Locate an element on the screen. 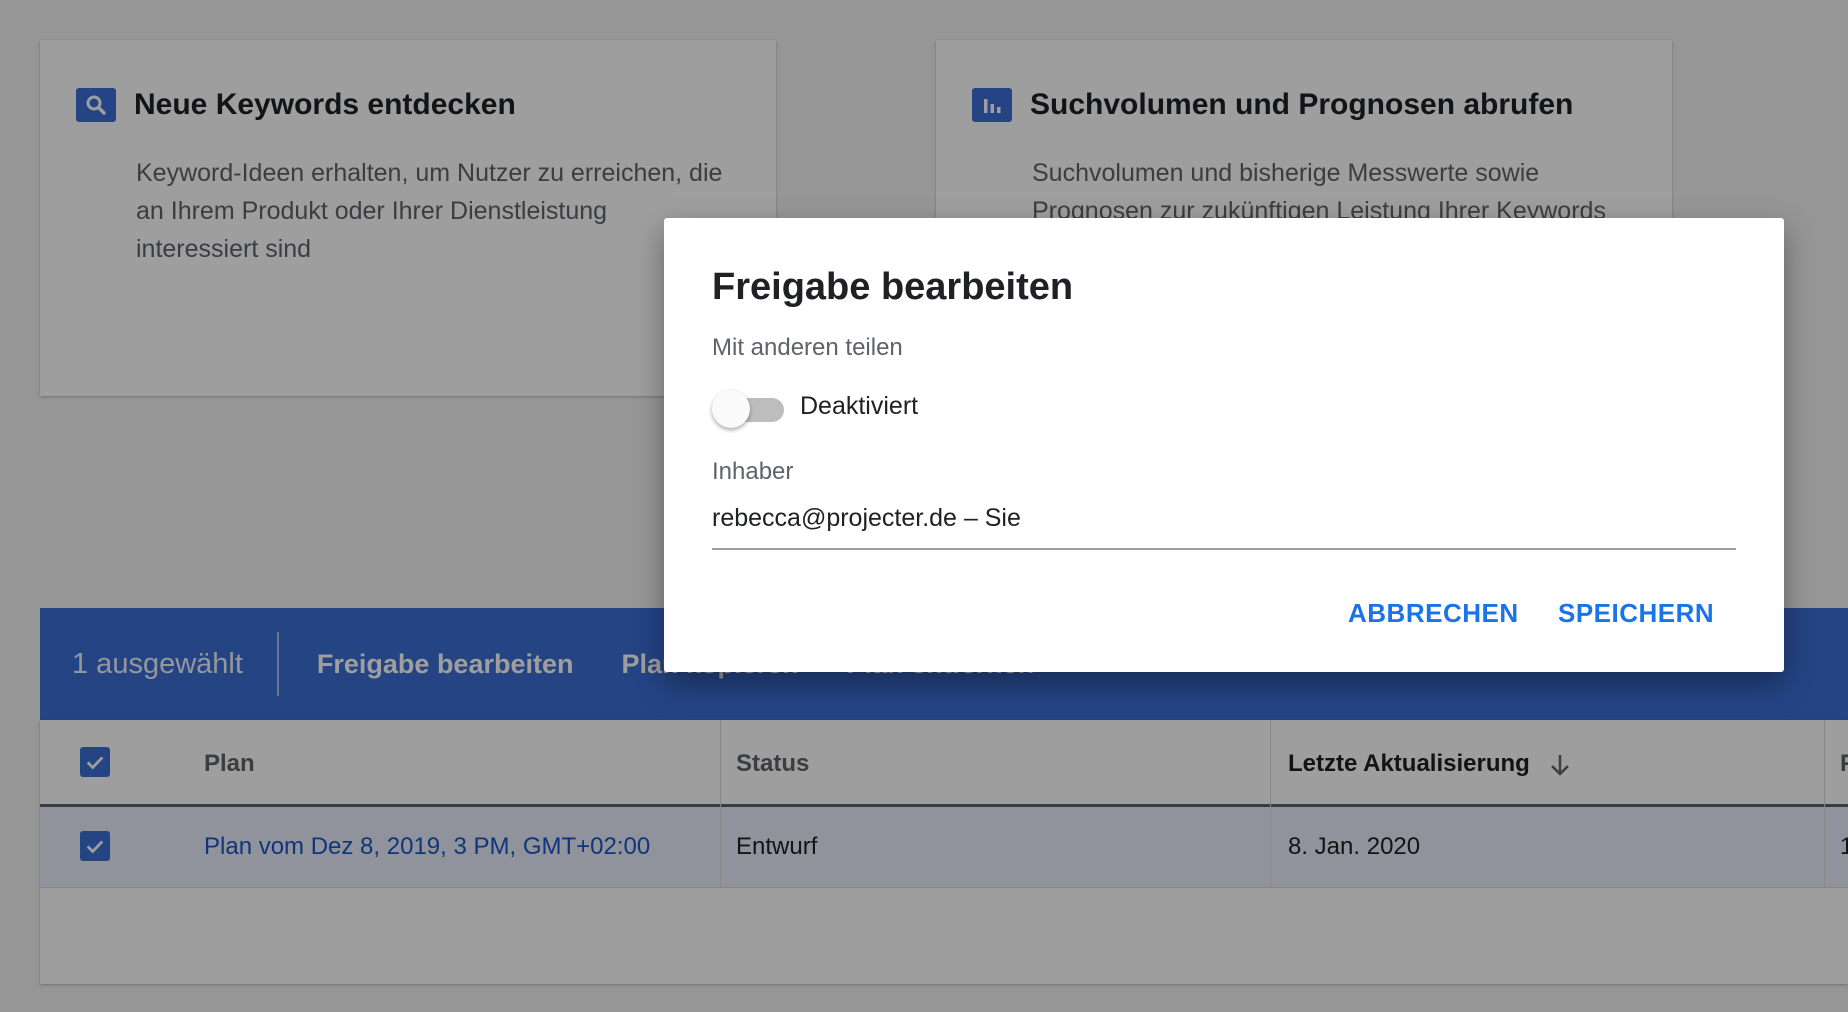 The width and height of the screenshot is (1848, 1012). owner-field: rebecca@projecter.de – Sie is located at coordinates (1224, 525).